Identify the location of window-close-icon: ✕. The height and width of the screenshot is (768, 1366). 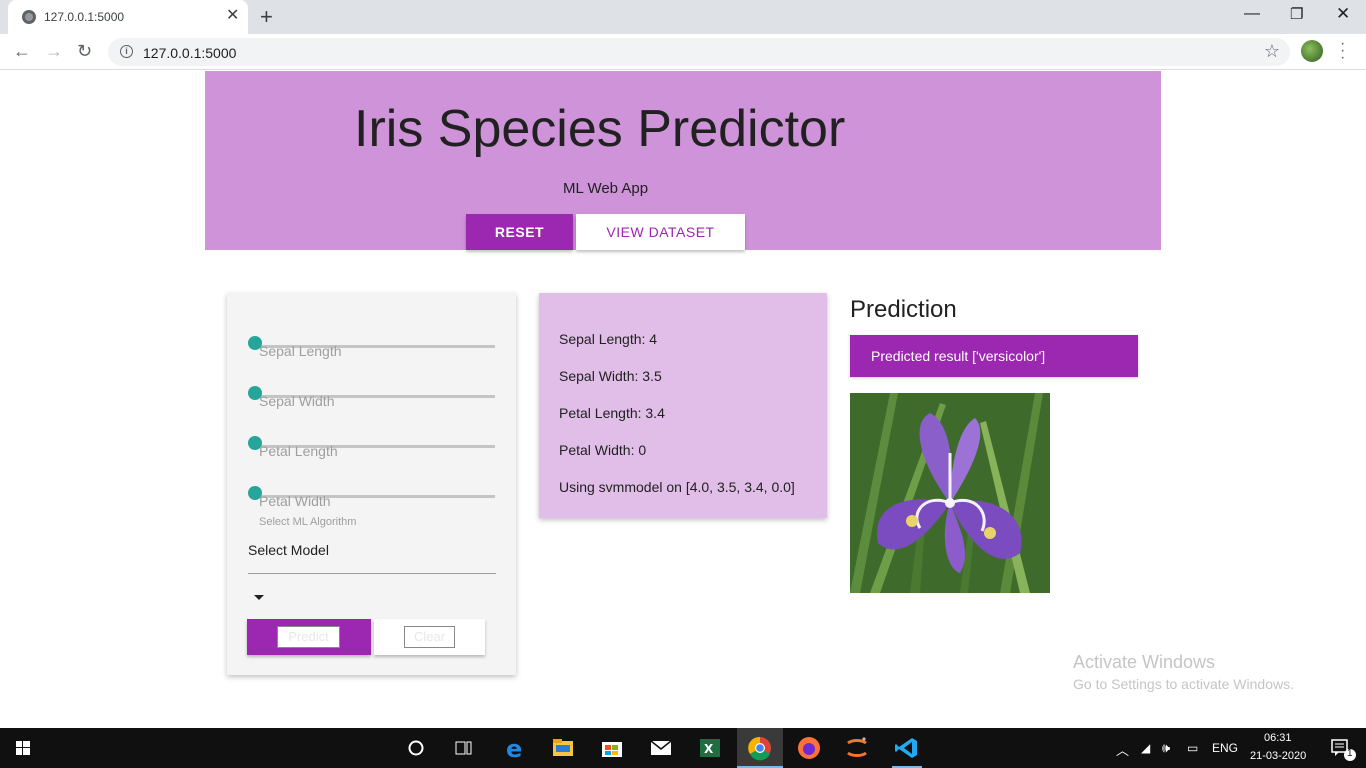
(1343, 14).